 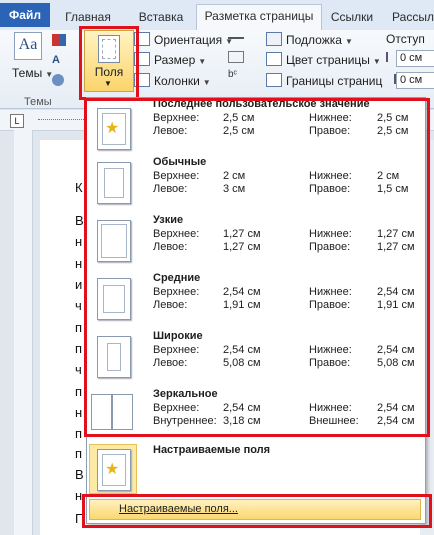 What do you see at coordinates (274, 59) in the screenshot?
I see `page-color-icon` at bounding box center [274, 59].